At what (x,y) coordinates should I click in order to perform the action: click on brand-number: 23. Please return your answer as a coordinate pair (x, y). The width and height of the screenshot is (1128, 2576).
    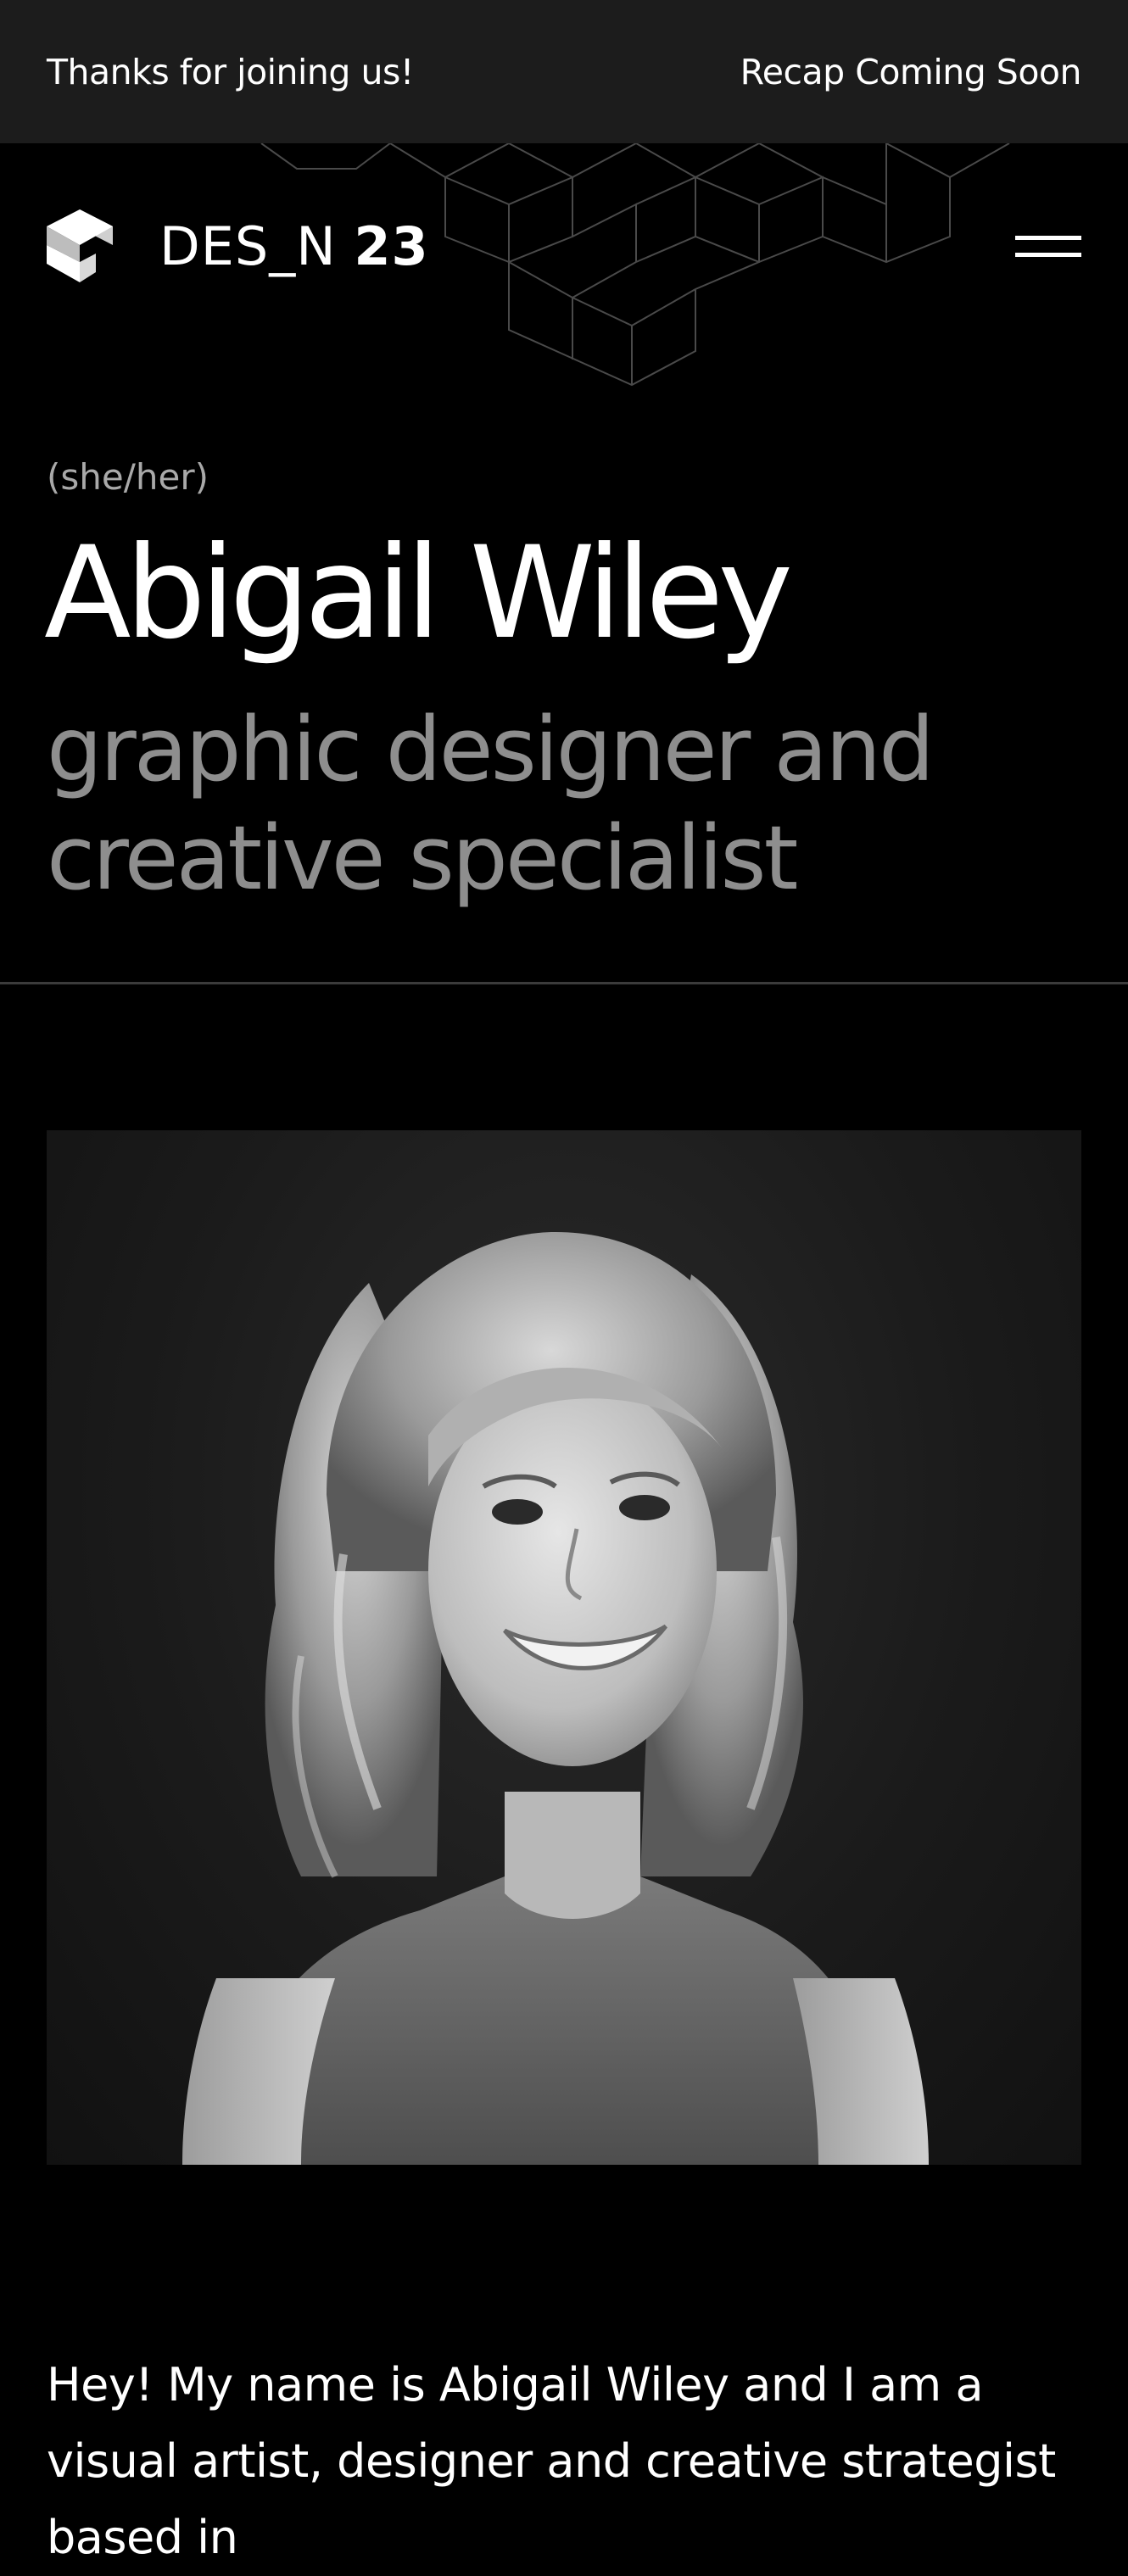
    Looking at the image, I should click on (391, 246).